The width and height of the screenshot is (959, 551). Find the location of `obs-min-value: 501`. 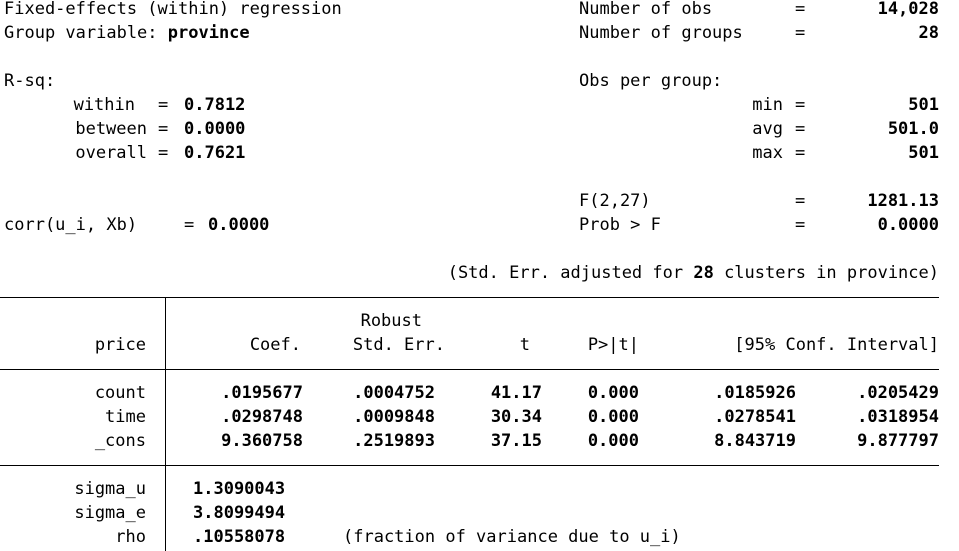

obs-min-value: 501 is located at coordinates (923, 105).